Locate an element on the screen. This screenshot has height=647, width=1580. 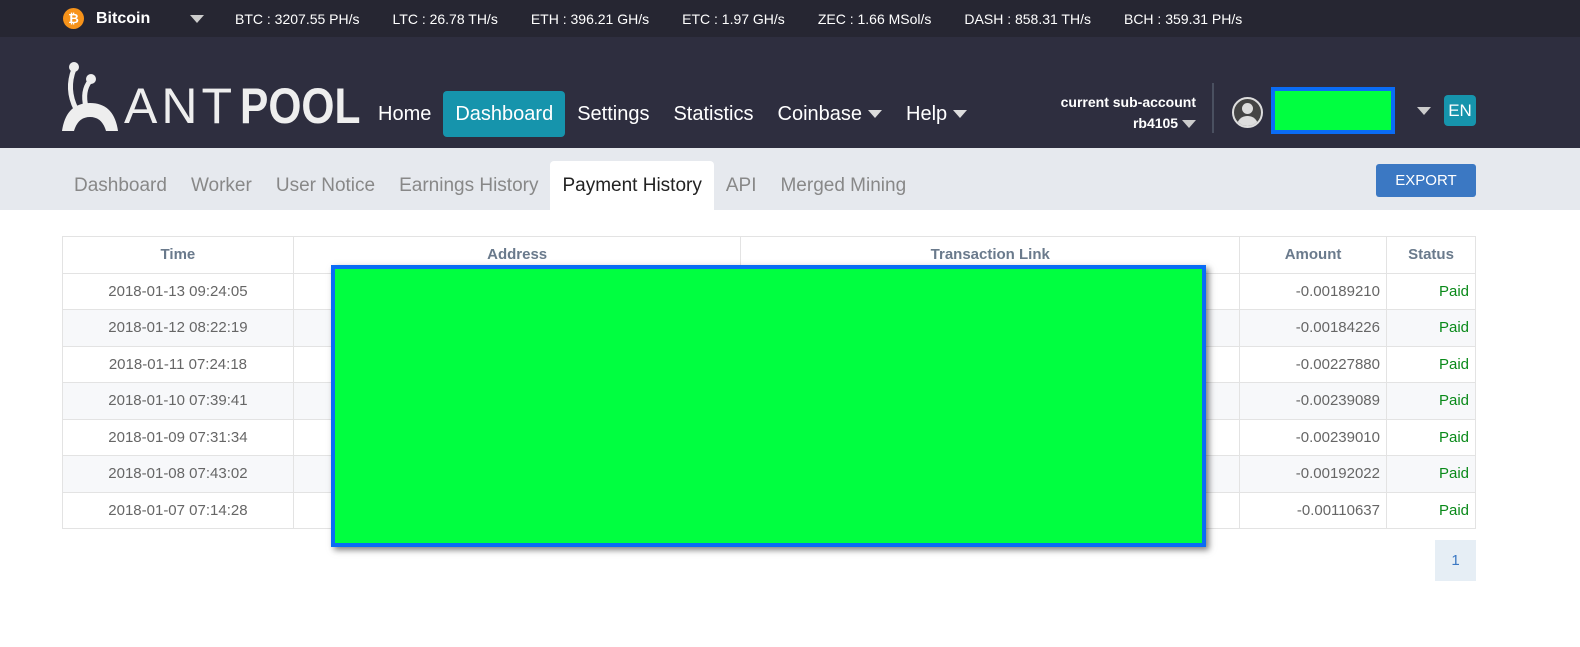
export-button: EXPORT is located at coordinates (1426, 180).